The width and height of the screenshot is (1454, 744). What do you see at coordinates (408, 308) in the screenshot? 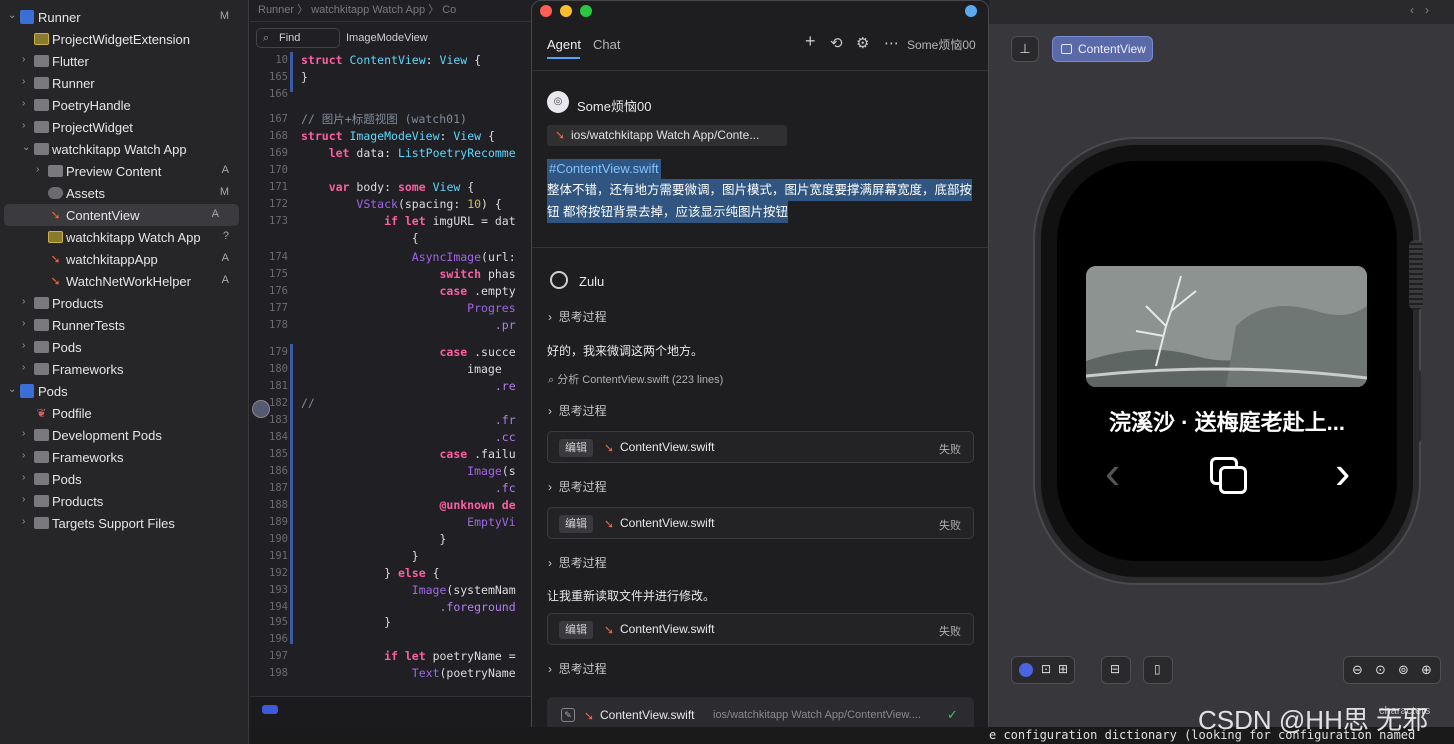
I see `code-text: Progres` at bounding box center [408, 308].